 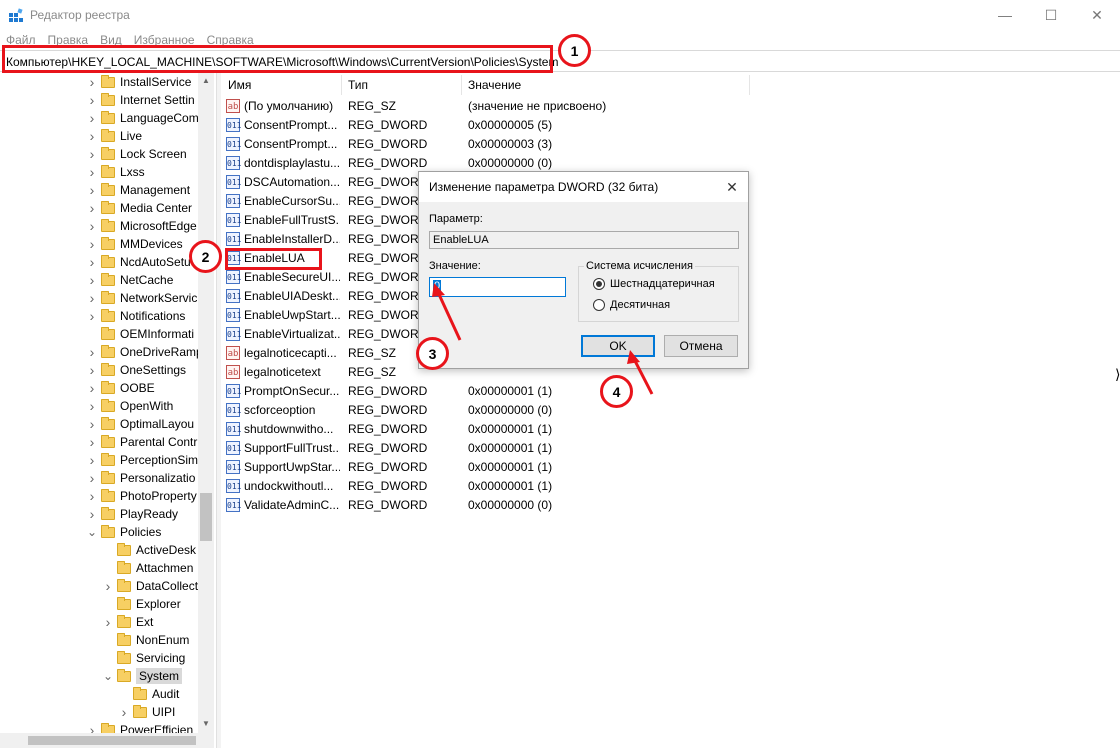 What do you see at coordinates (157, 424) in the screenshot?
I see `tree-item-label: OptimalLayou` at bounding box center [157, 424].